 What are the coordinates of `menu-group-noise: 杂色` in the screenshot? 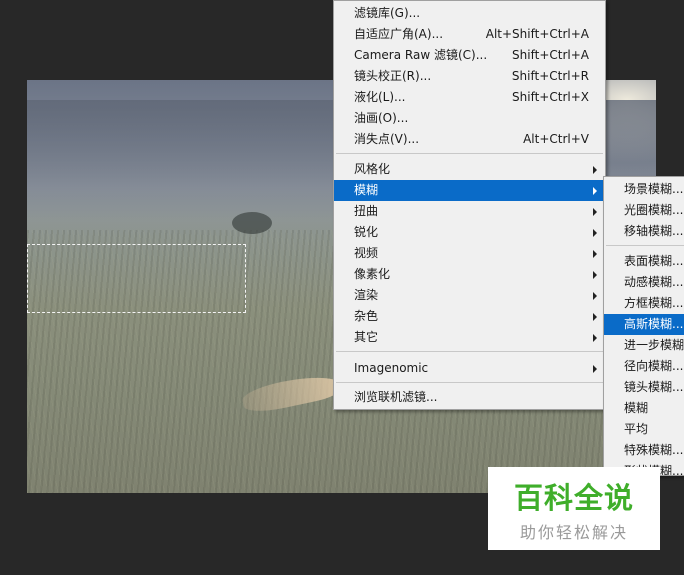 It's located at (469, 316).